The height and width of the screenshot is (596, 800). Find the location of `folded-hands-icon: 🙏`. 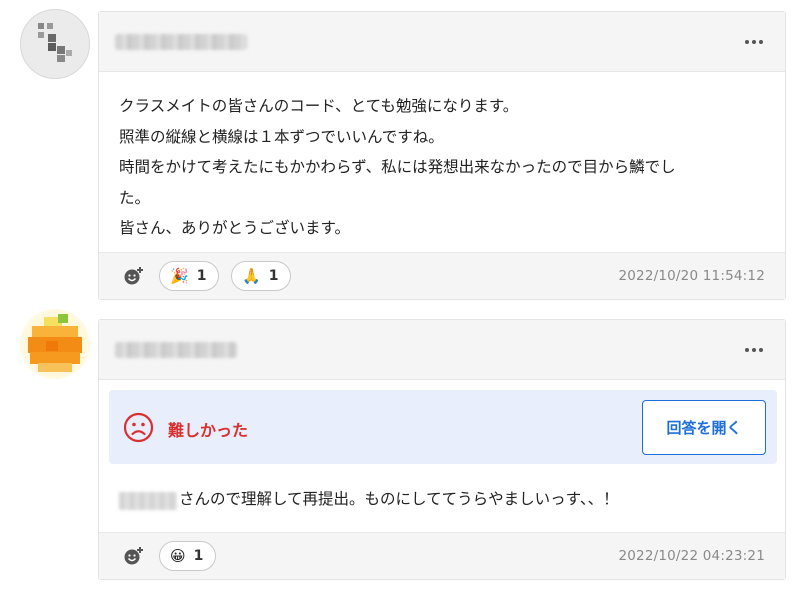

folded-hands-icon: 🙏 is located at coordinates (251, 275).